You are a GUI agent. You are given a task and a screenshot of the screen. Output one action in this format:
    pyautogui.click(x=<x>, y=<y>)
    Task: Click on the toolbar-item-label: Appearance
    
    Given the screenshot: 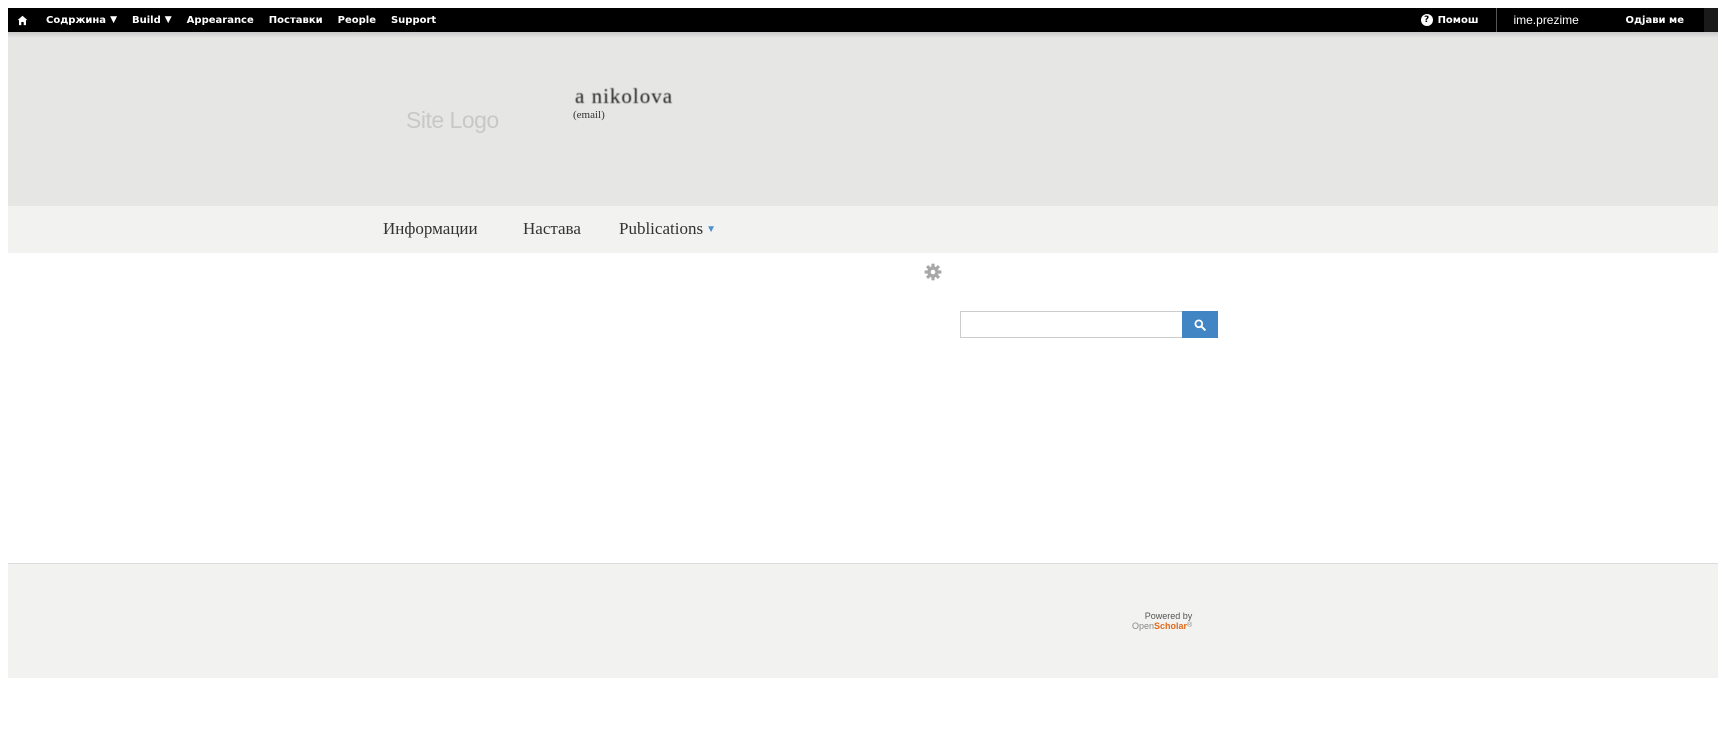 What is the action you would take?
    pyautogui.click(x=220, y=20)
    